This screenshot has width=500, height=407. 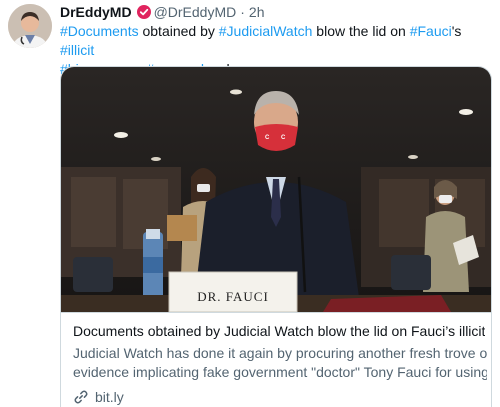 What do you see at coordinates (266, 31) in the screenshot?
I see `hashtag-judicialwatch: #JudicialWatch` at bounding box center [266, 31].